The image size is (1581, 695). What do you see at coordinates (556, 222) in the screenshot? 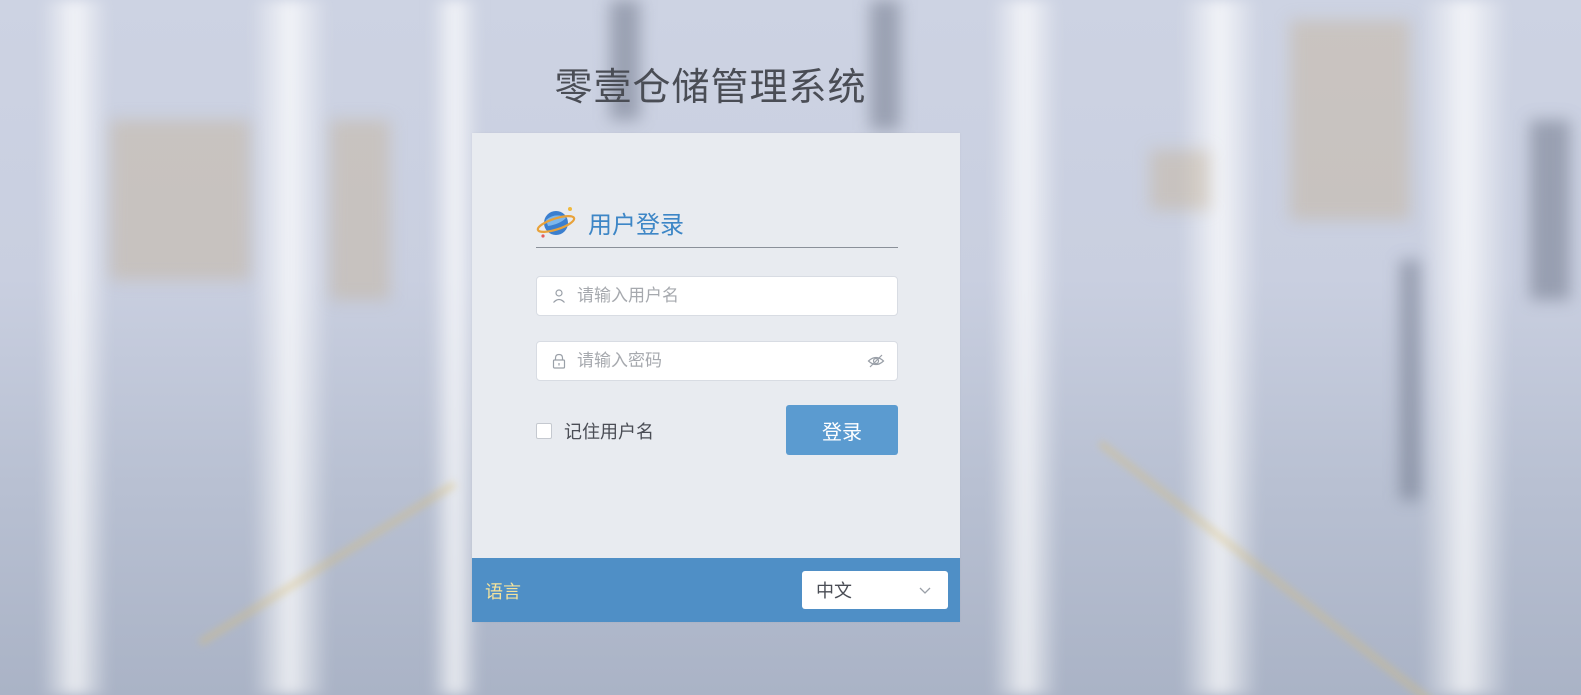
I see `planet-icon` at bounding box center [556, 222].